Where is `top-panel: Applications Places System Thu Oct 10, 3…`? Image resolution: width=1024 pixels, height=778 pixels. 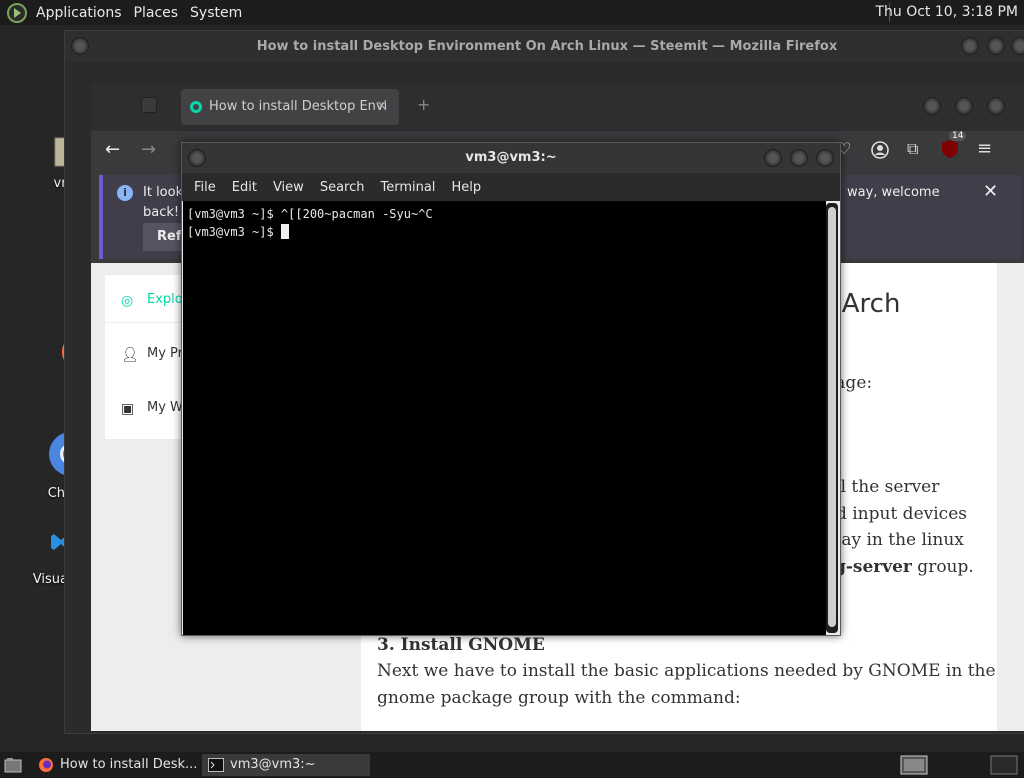
top-panel: Applications Places System Thu Oct 10, 3… is located at coordinates (512, 12).